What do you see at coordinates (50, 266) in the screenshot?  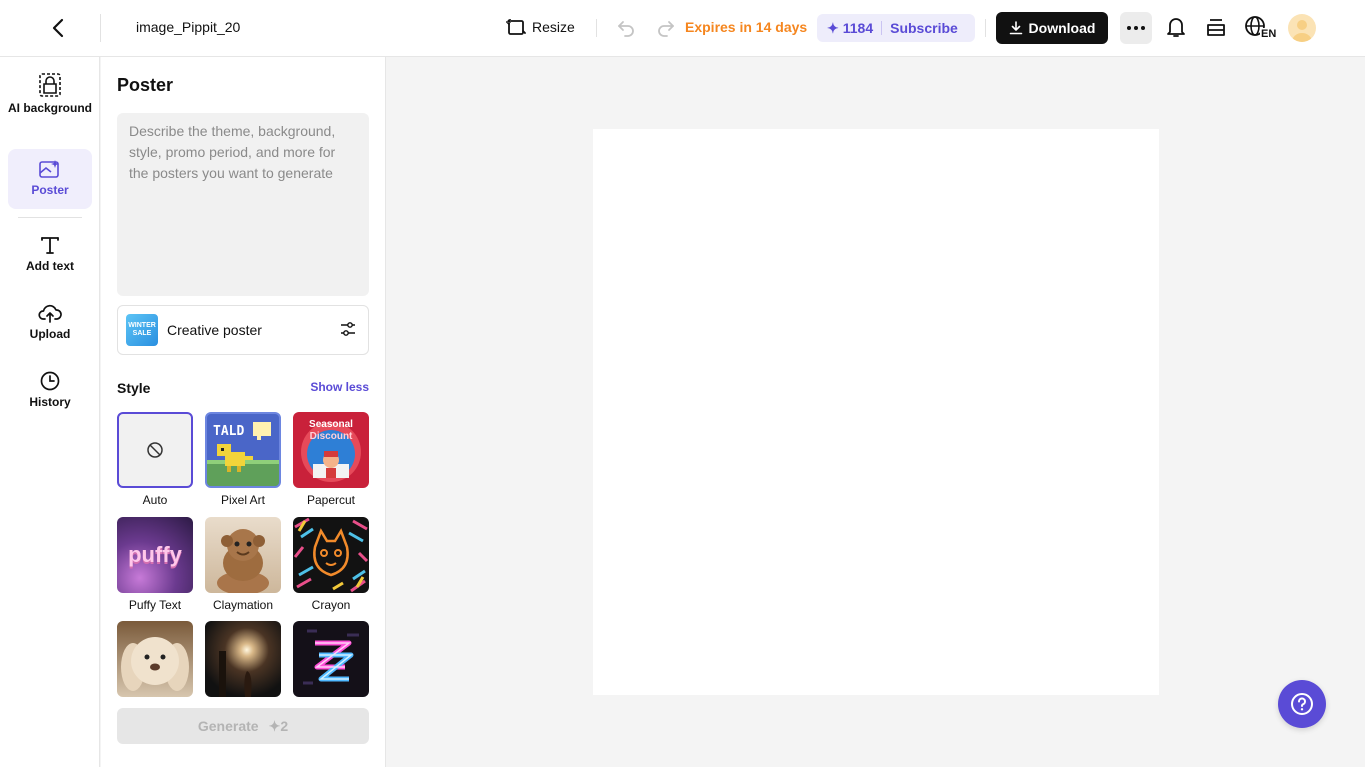 I see `rail-item-label: Add text` at bounding box center [50, 266].